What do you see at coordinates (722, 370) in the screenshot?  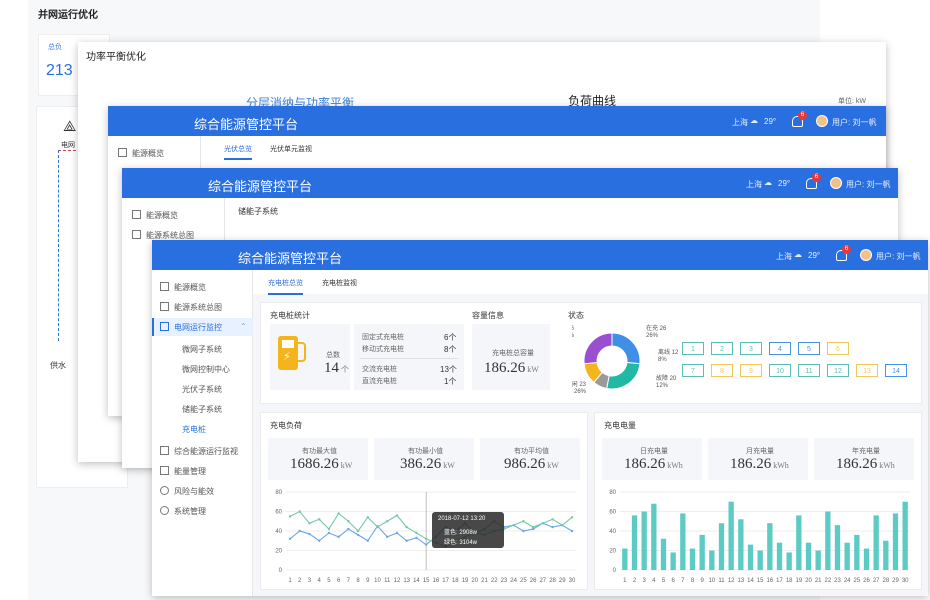 I see `charger-status-box: 8` at bounding box center [722, 370].